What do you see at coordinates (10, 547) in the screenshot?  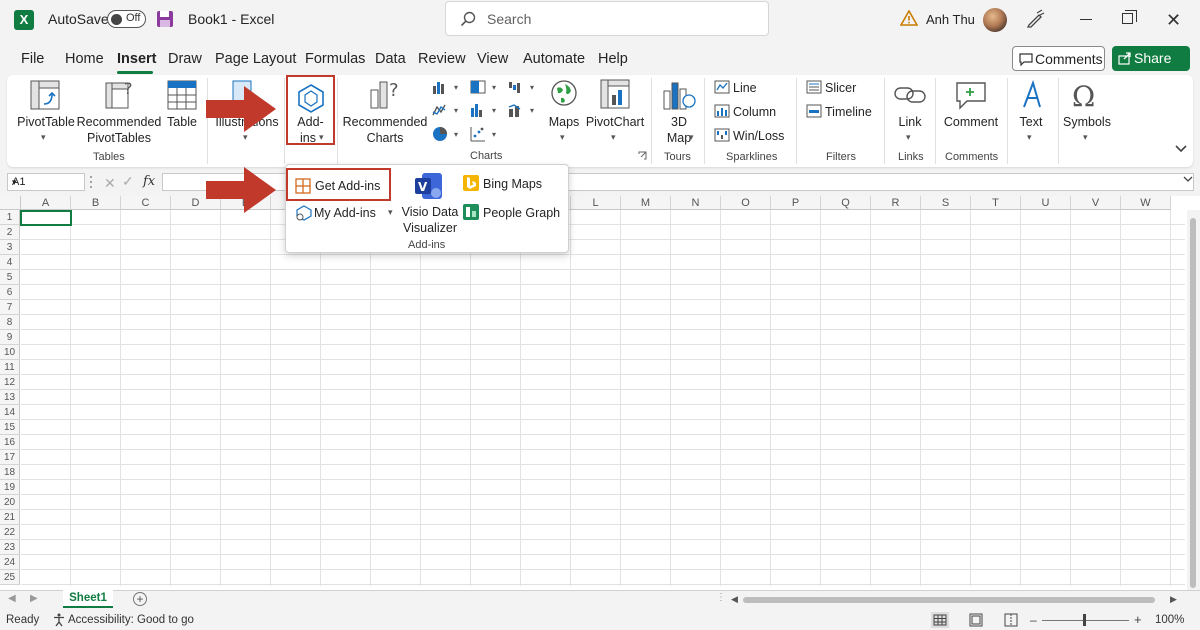 I see `row-header: 23` at bounding box center [10, 547].